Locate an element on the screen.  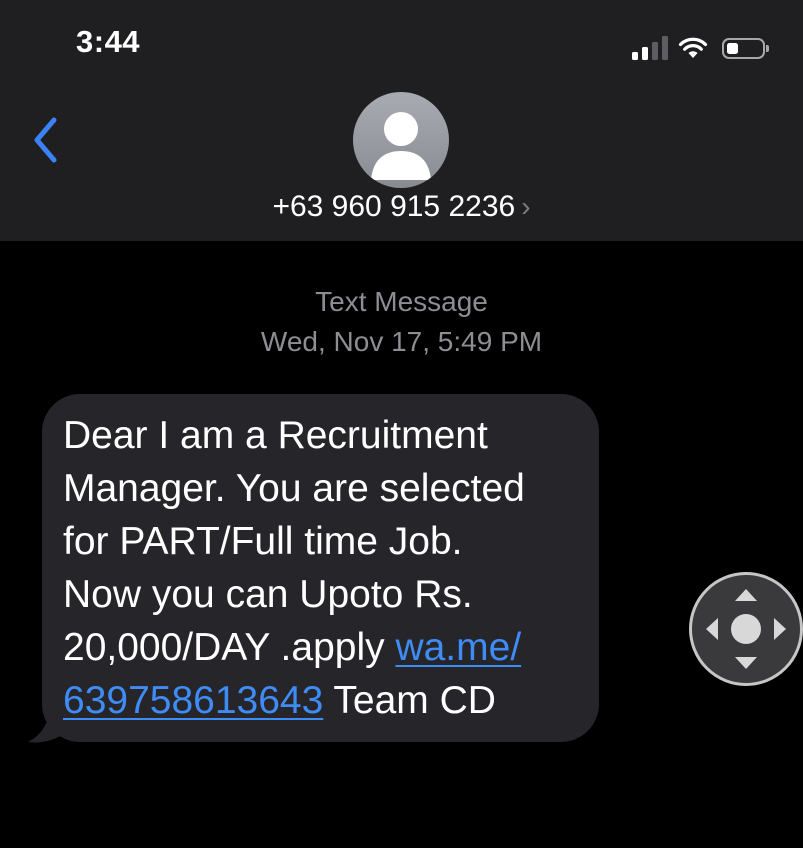
status-time: 3:44 is located at coordinates (108, 41).